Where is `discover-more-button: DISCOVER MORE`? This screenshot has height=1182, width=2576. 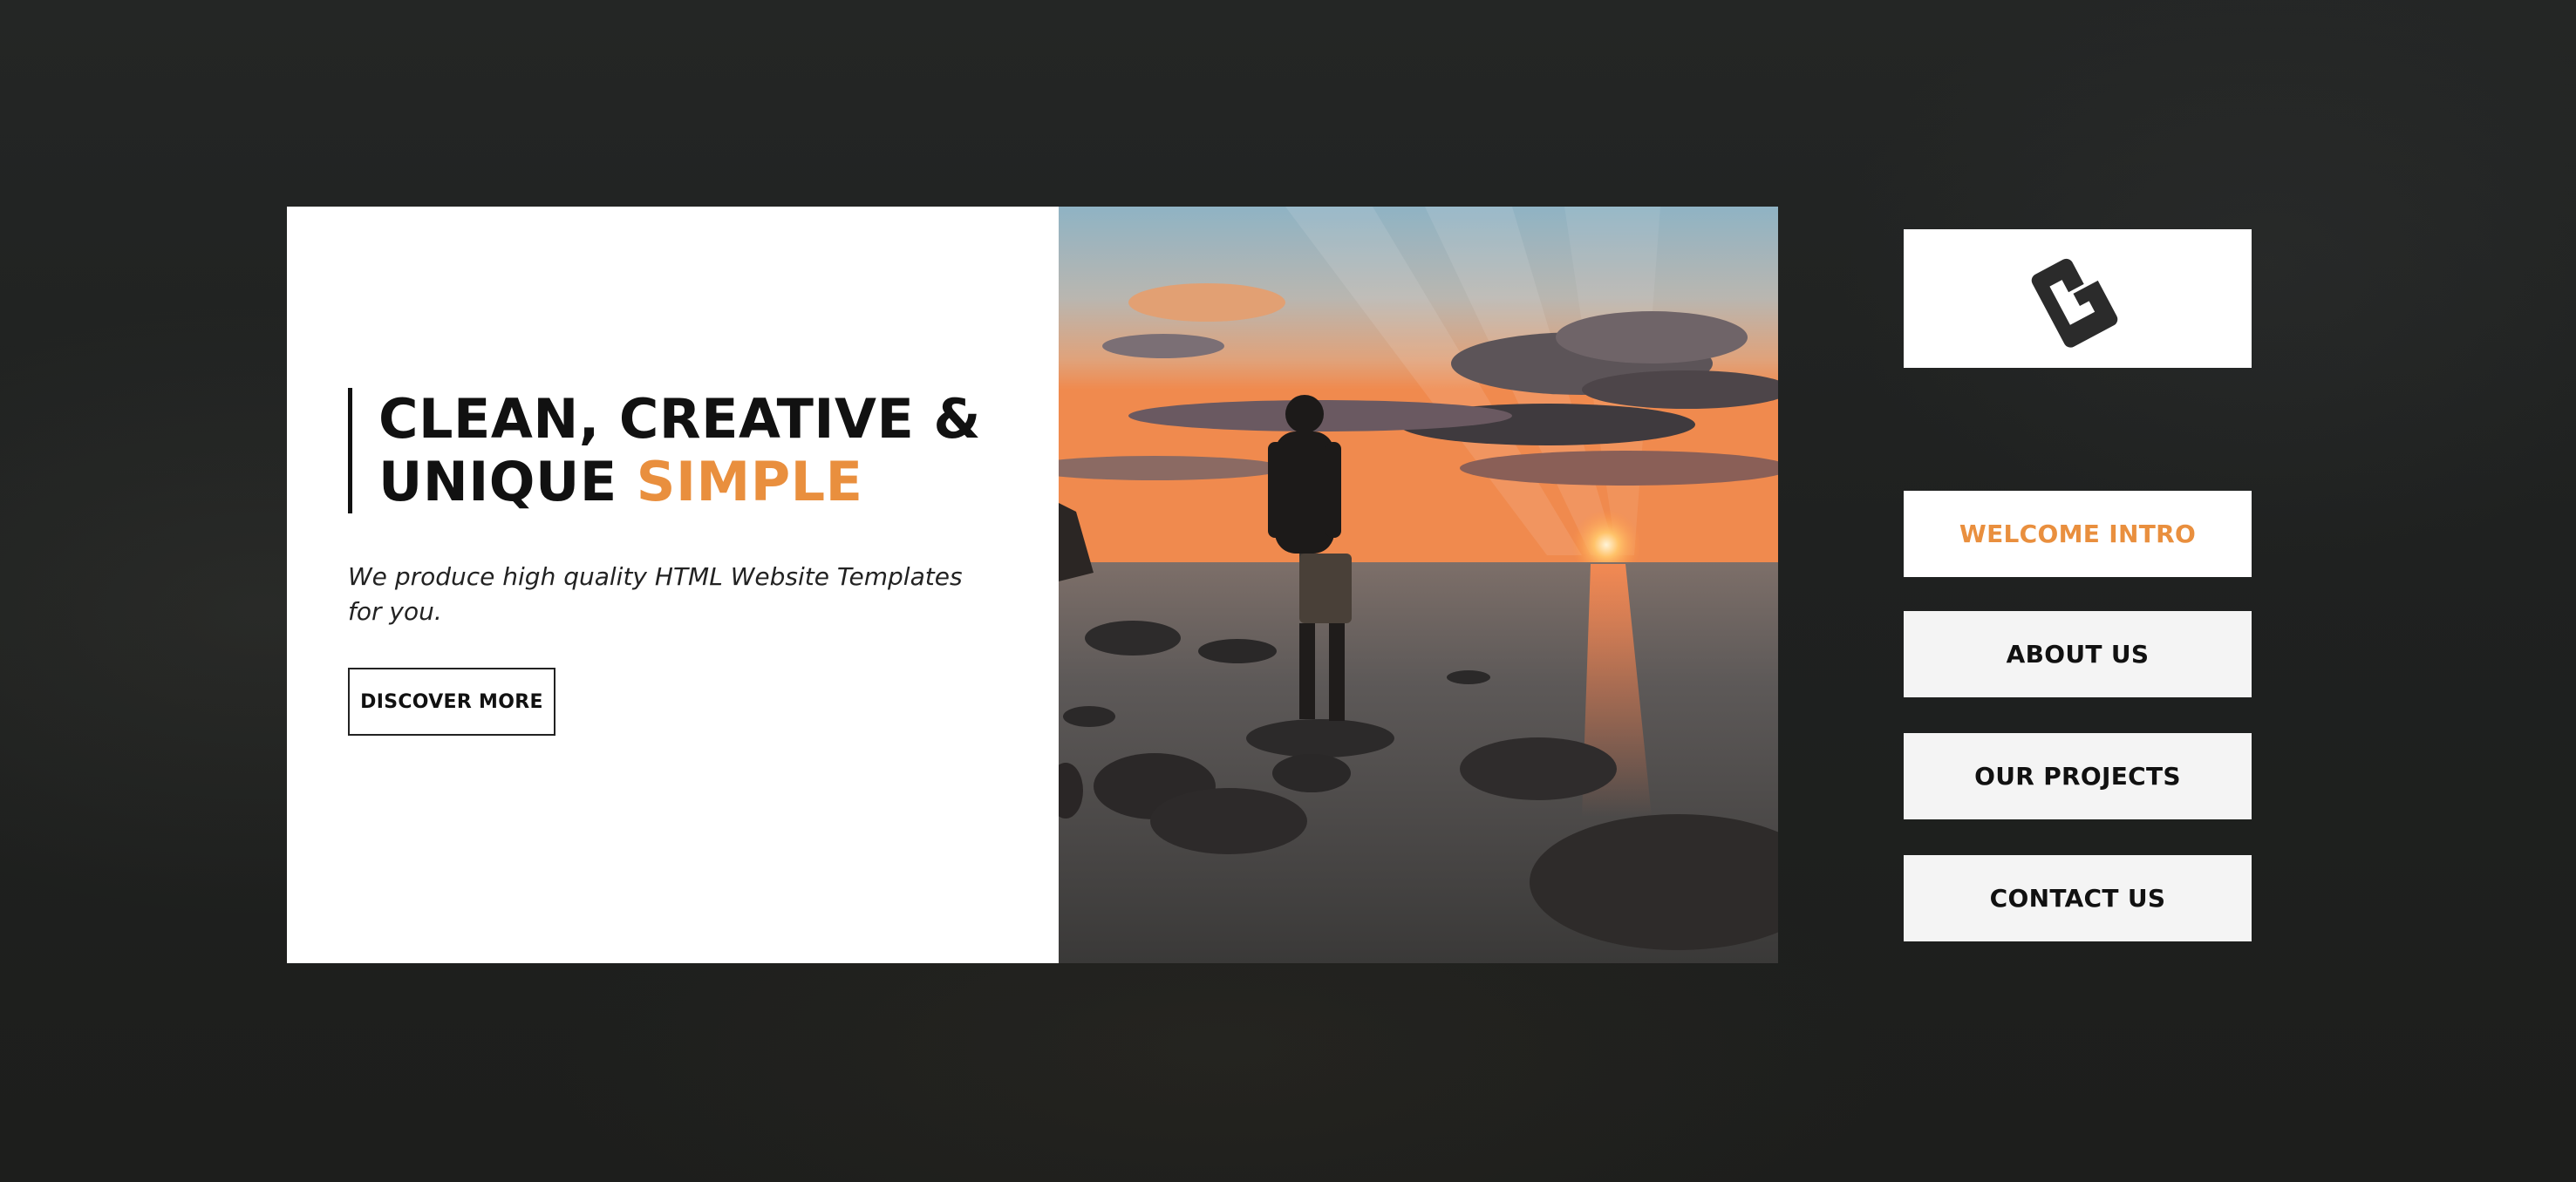 discover-more-button: DISCOVER MORE is located at coordinates (451, 702).